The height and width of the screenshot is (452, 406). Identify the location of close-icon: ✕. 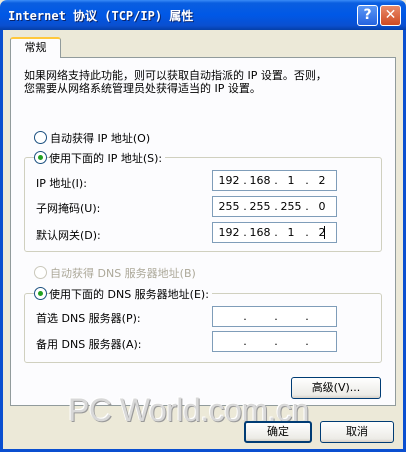
(390, 15).